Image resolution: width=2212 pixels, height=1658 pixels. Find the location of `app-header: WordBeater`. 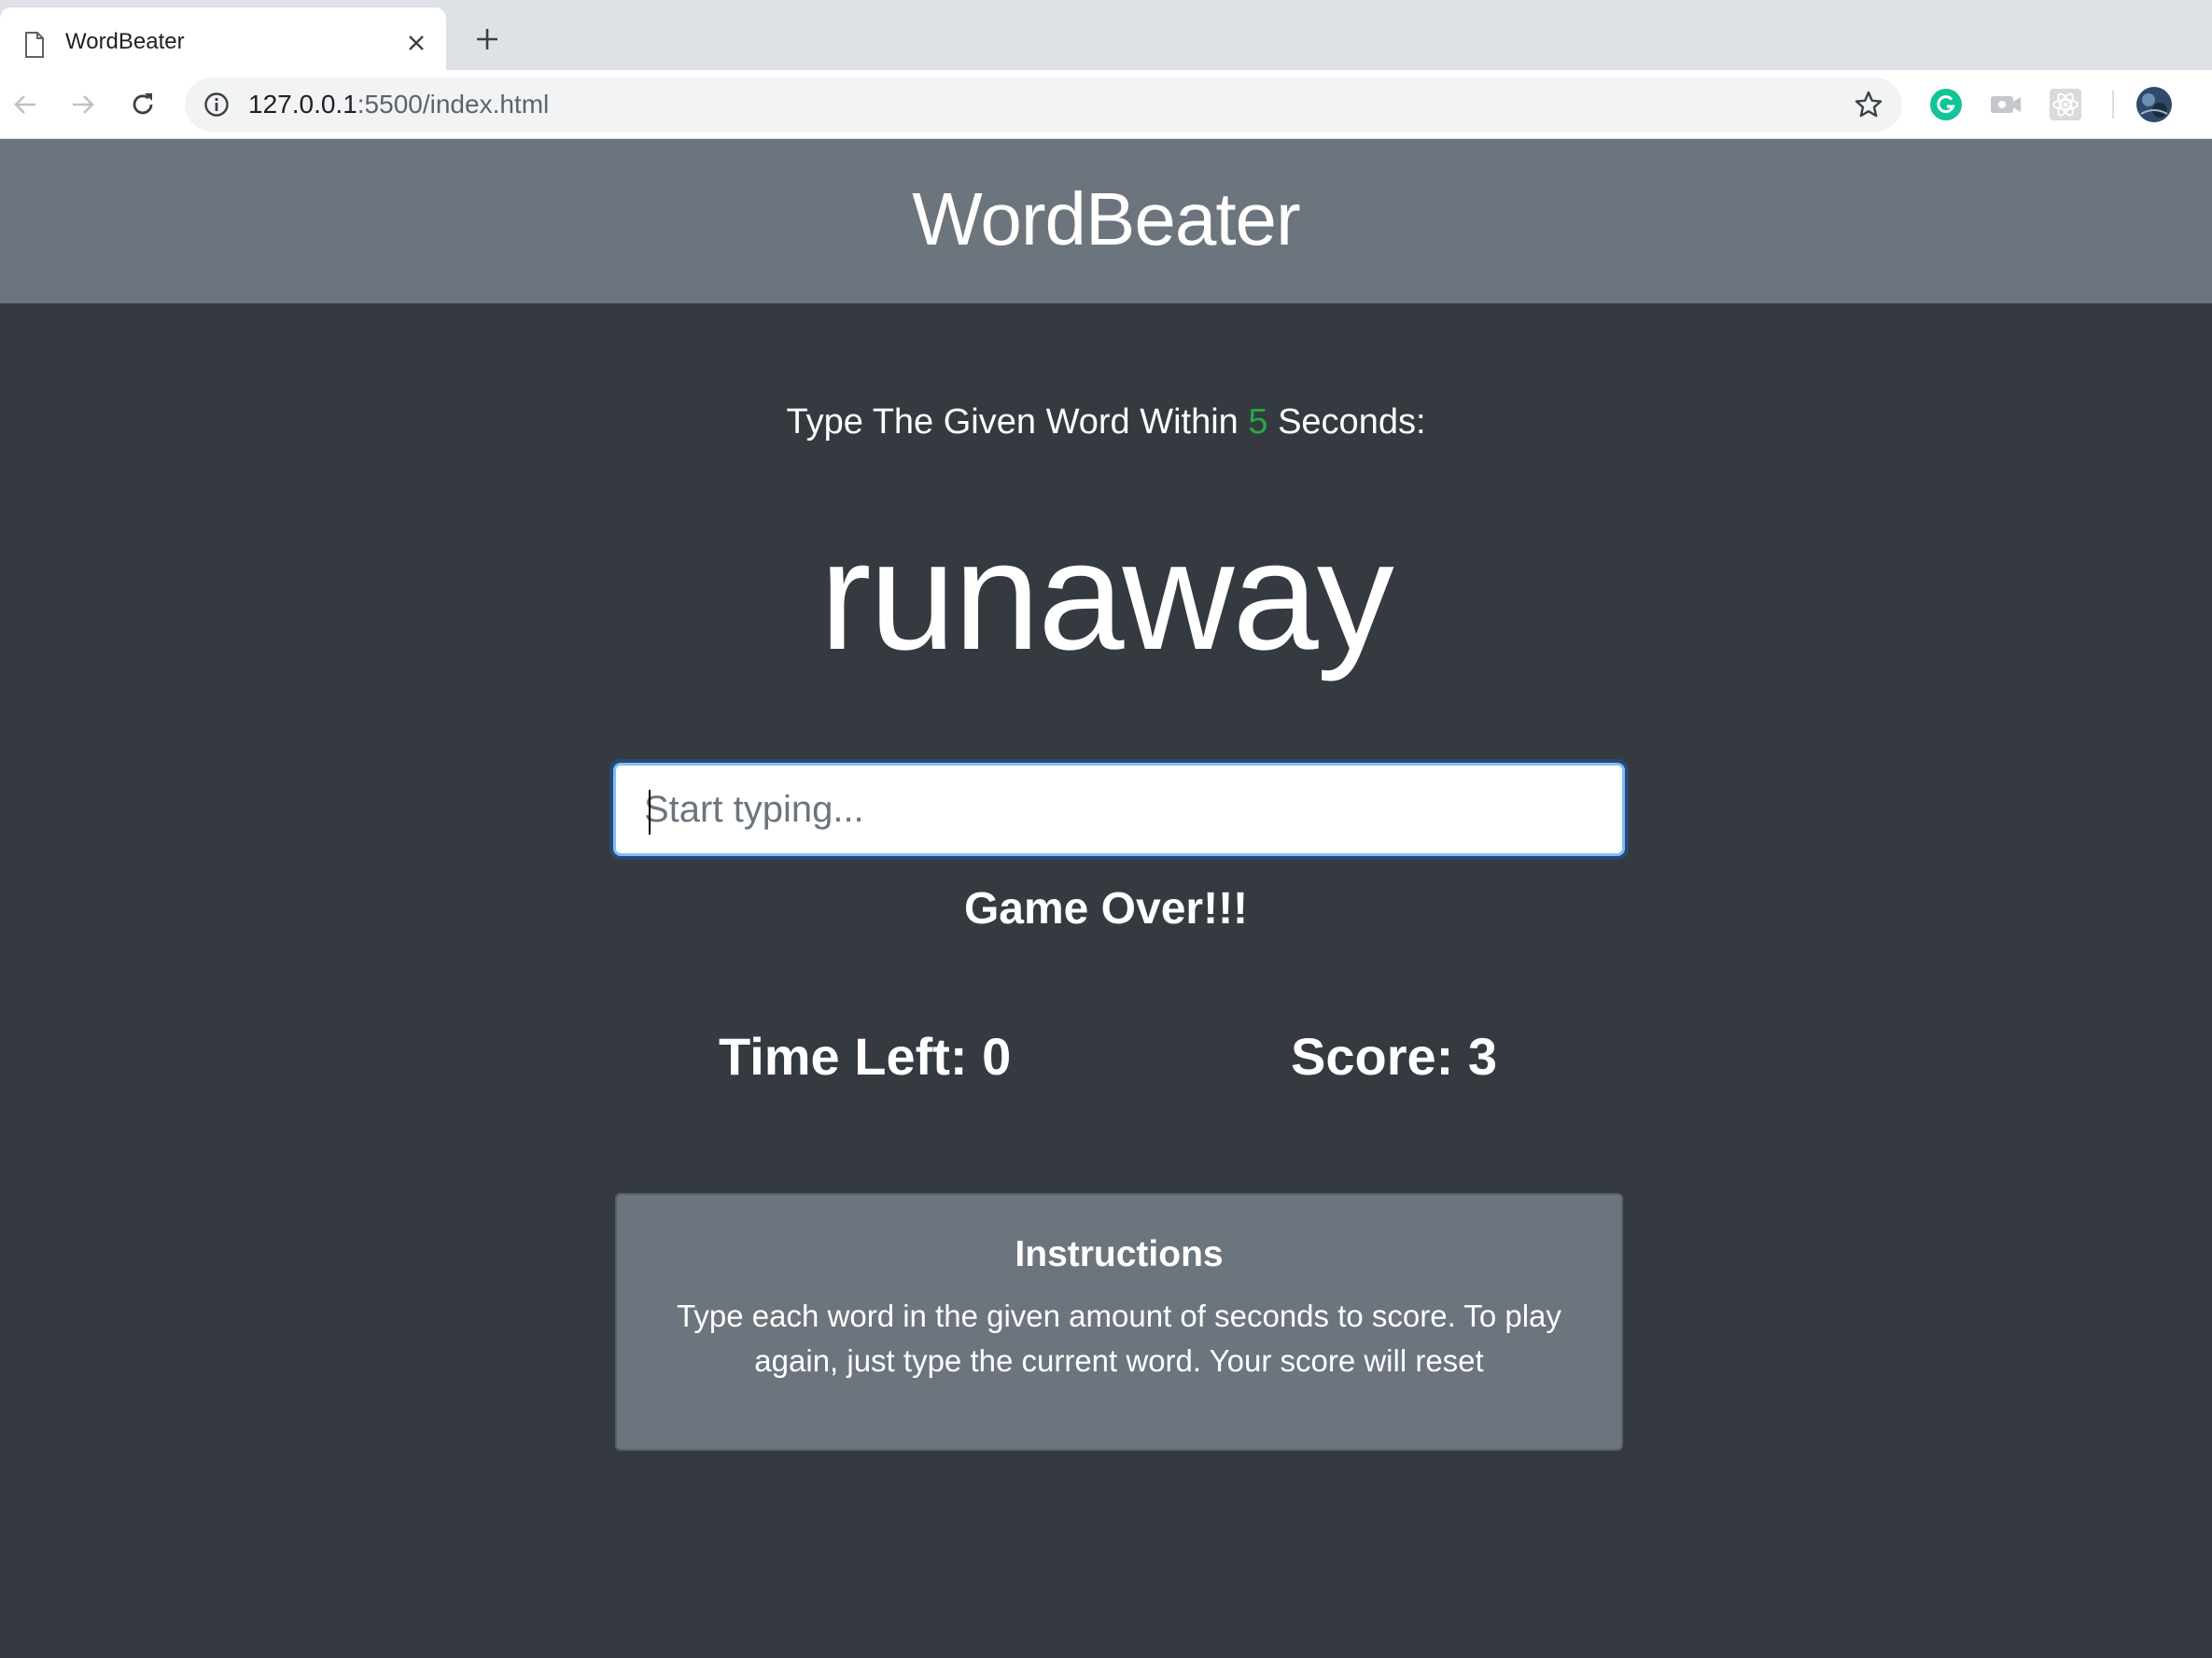

app-header: WordBeater is located at coordinates (1106, 221).